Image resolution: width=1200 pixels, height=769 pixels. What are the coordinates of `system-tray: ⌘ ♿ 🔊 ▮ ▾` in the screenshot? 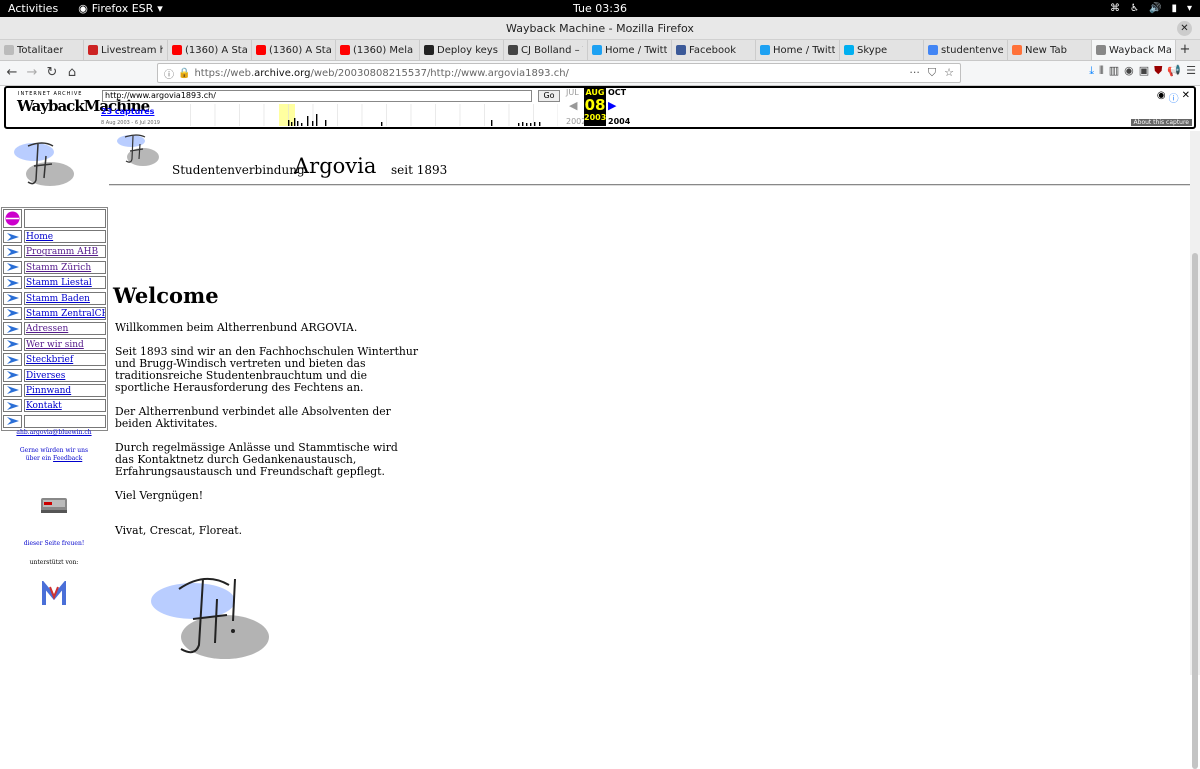 It's located at (1151, 8).